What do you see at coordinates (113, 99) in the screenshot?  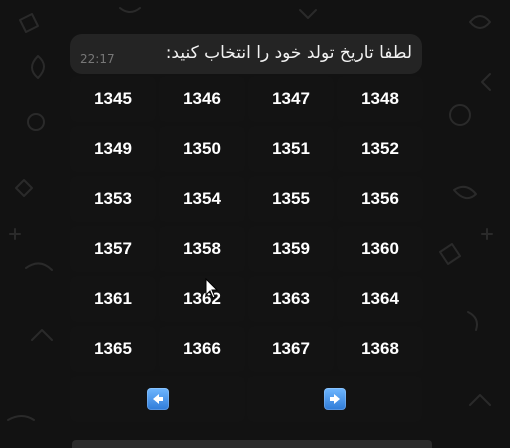 I see `year-button-1345: 1345` at bounding box center [113, 99].